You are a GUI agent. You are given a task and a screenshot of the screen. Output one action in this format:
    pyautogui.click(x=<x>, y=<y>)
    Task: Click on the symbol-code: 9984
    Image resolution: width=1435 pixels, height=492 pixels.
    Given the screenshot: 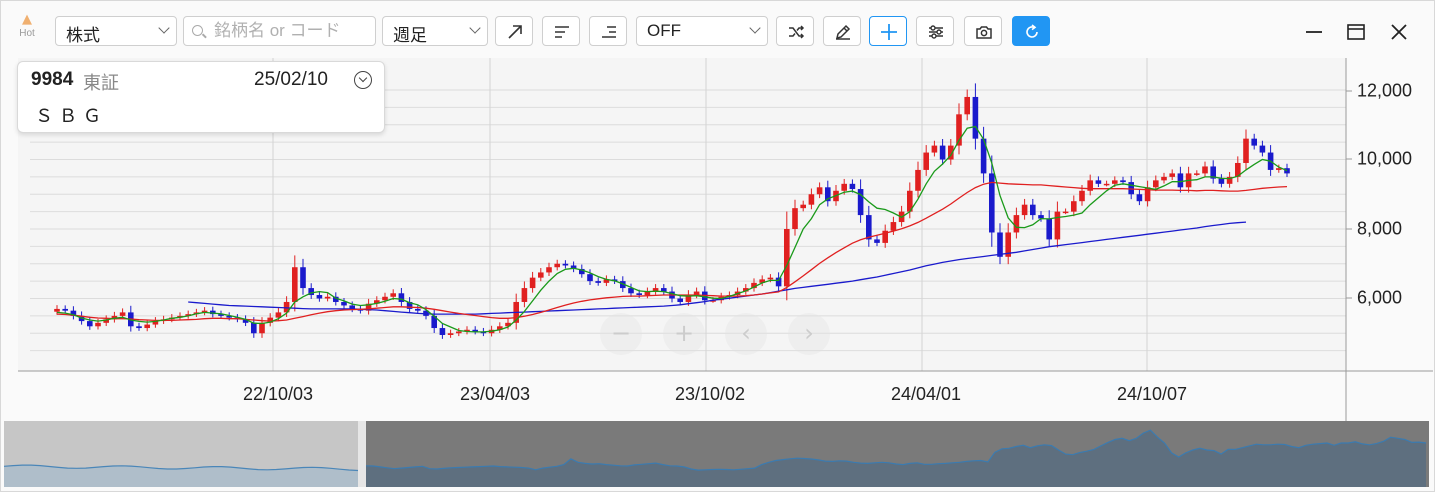 What is the action you would take?
    pyautogui.click(x=52, y=79)
    